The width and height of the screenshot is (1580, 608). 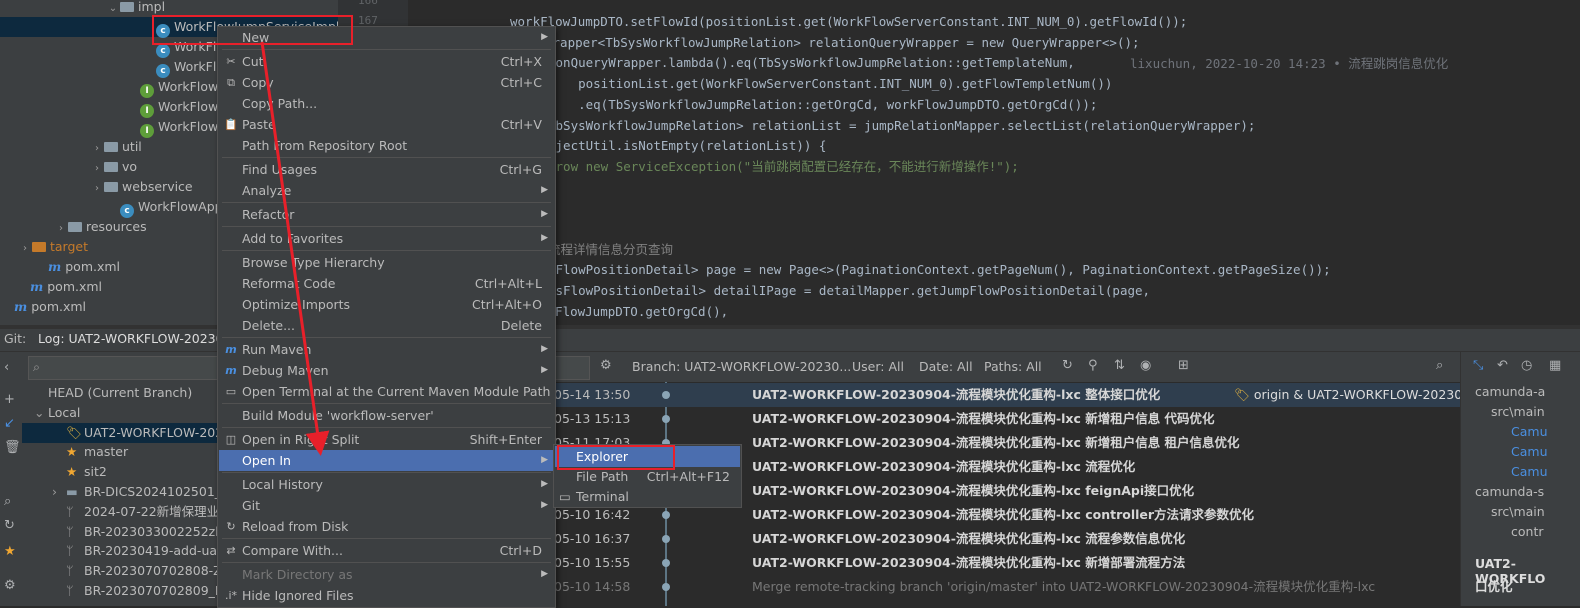 I want to click on annotation-arrow, so click(x=295, y=248).